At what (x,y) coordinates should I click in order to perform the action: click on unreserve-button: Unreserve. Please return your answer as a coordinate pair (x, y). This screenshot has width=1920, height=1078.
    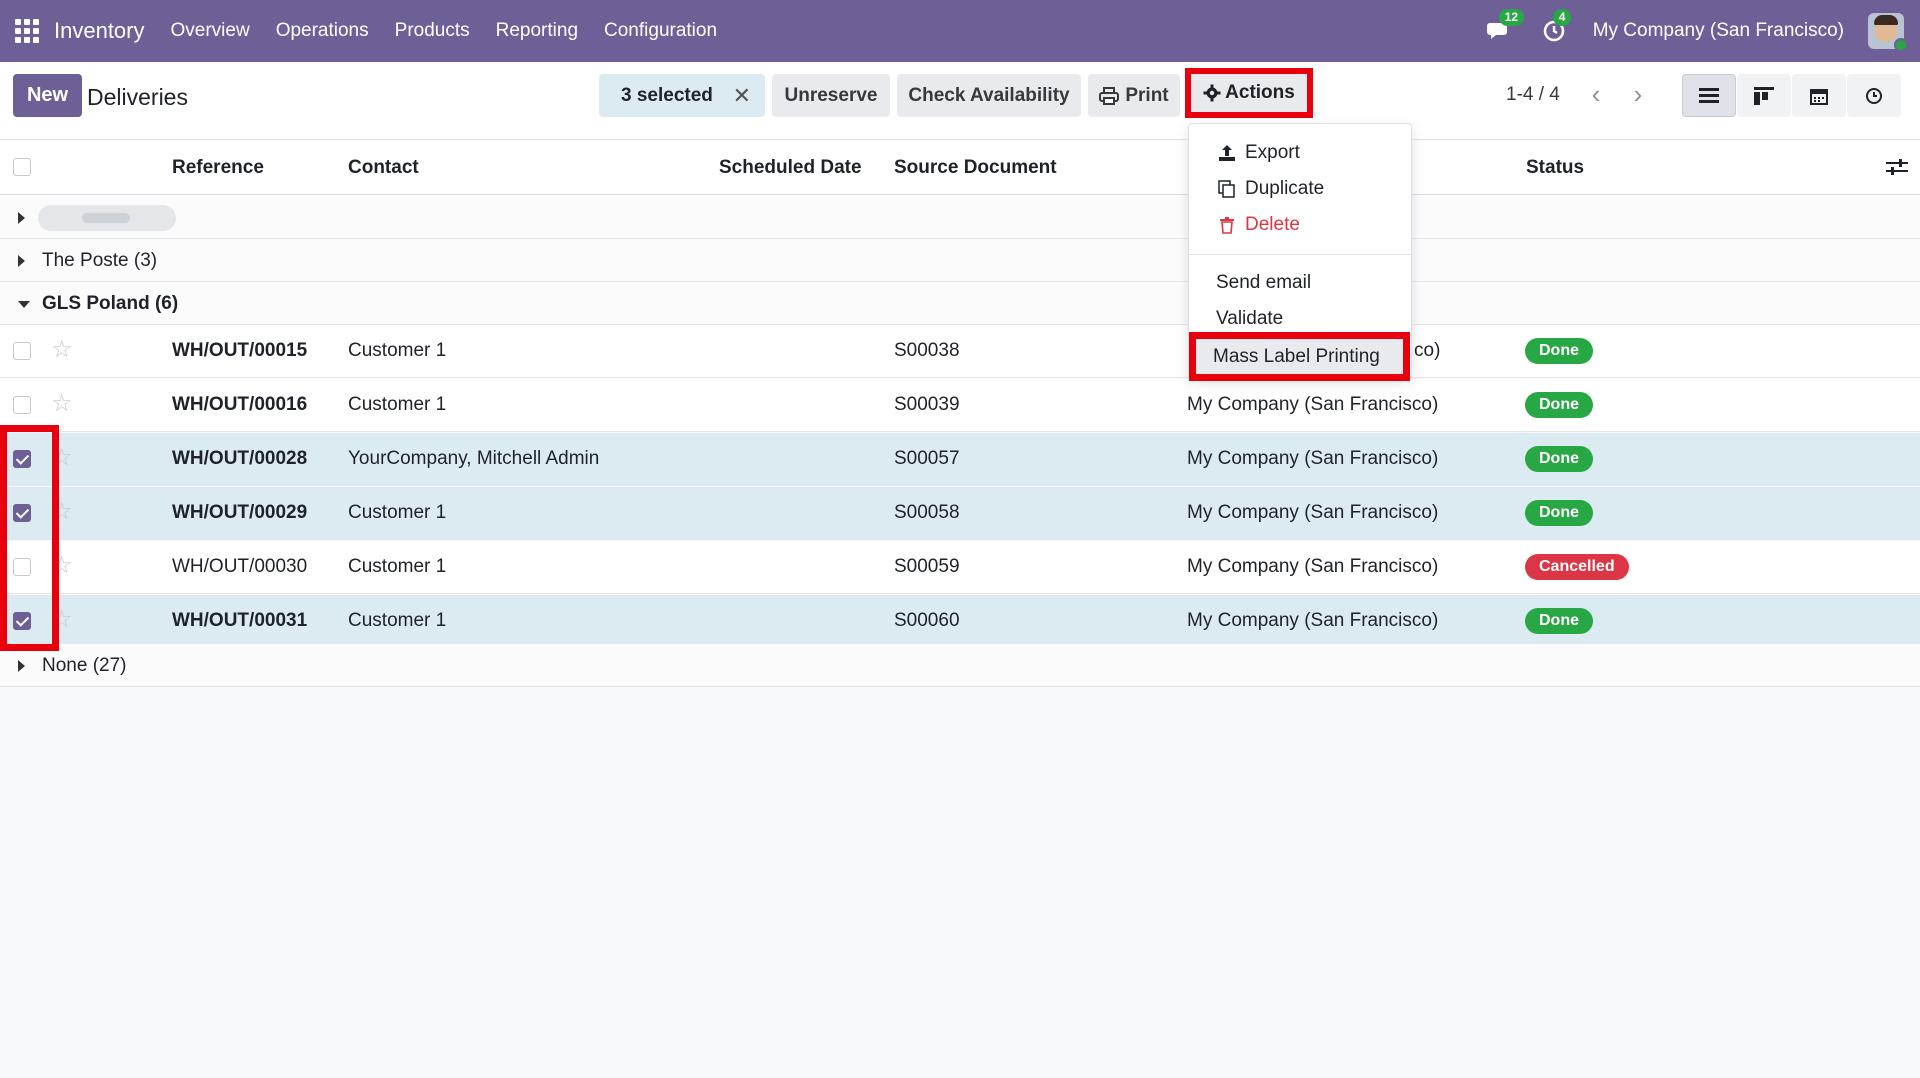
    Looking at the image, I should click on (831, 95).